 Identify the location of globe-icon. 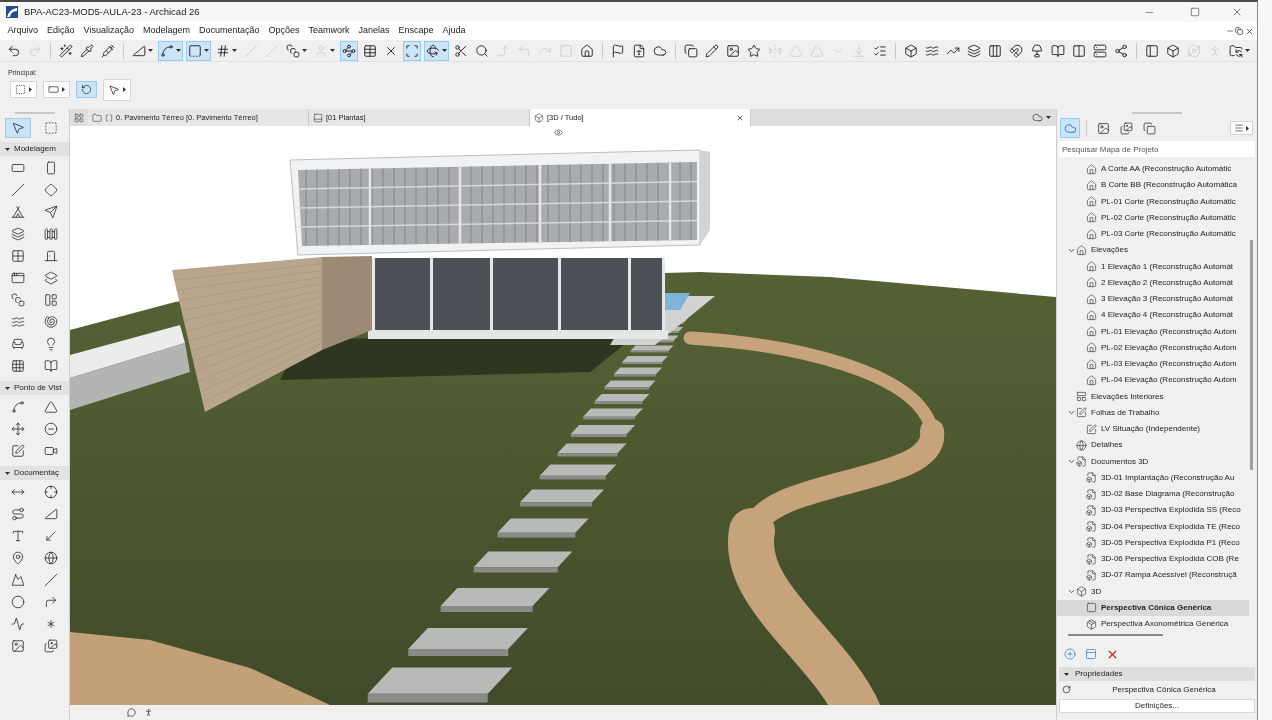
(50, 558).